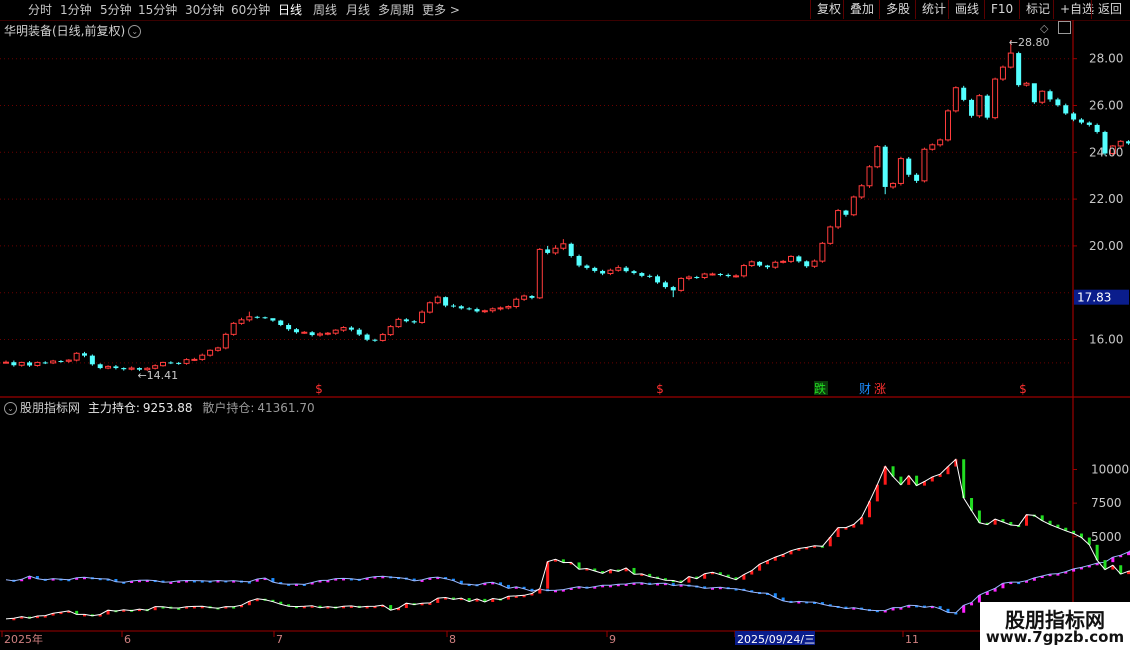 This screenshot has height=650, width=1130. I want to click on period-tab-7: 周线, so click(325, 10).